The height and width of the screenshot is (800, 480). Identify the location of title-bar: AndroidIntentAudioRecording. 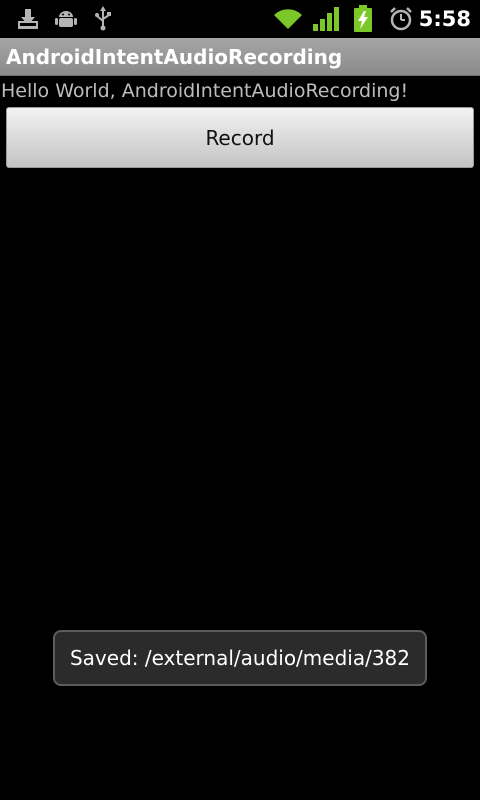
(240, 57).